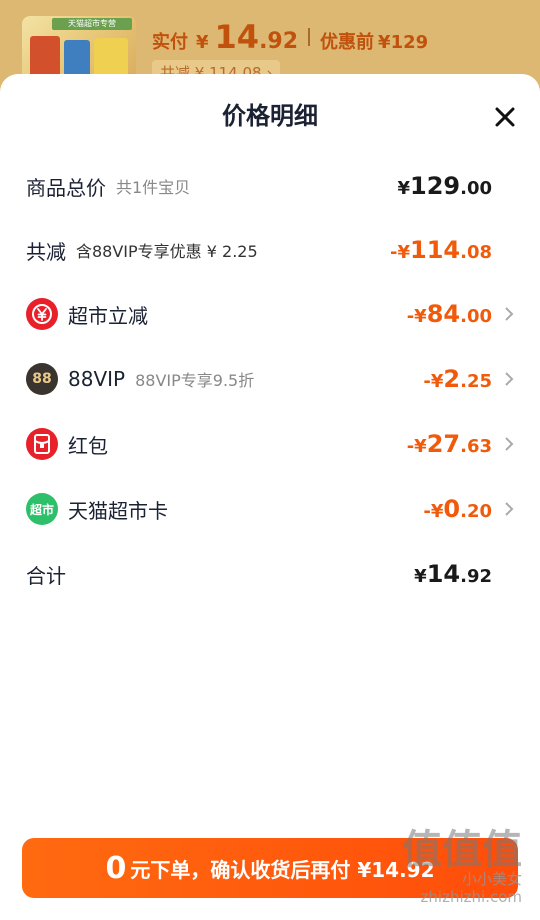 The height and width of the screenshot is (920, 540). What do you see at coordinates (271, 574) in the screenshot?
I see `row-sum-total: 合计 ¥14.92` at bounding box center [271, 574].